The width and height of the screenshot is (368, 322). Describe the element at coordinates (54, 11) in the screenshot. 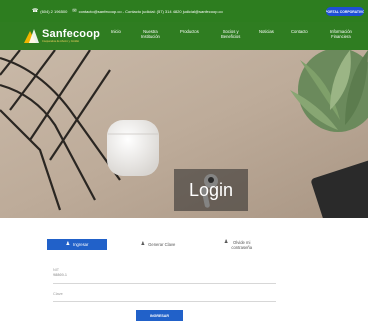

I see `contact-phone: (604) 2 196500` at that location.